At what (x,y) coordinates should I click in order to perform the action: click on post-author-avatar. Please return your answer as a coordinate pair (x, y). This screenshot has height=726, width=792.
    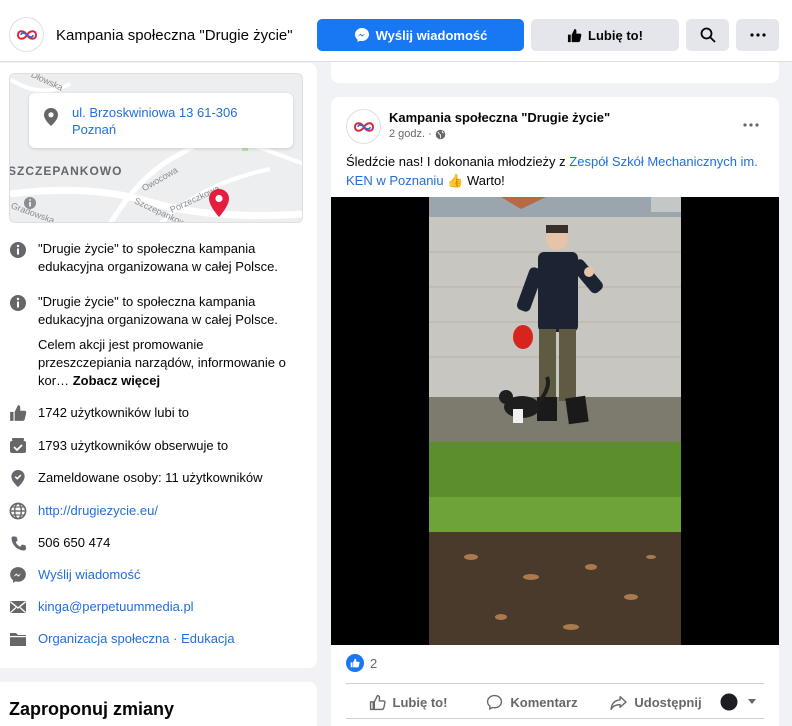
    Looking at the image, I should click on (363, 126).